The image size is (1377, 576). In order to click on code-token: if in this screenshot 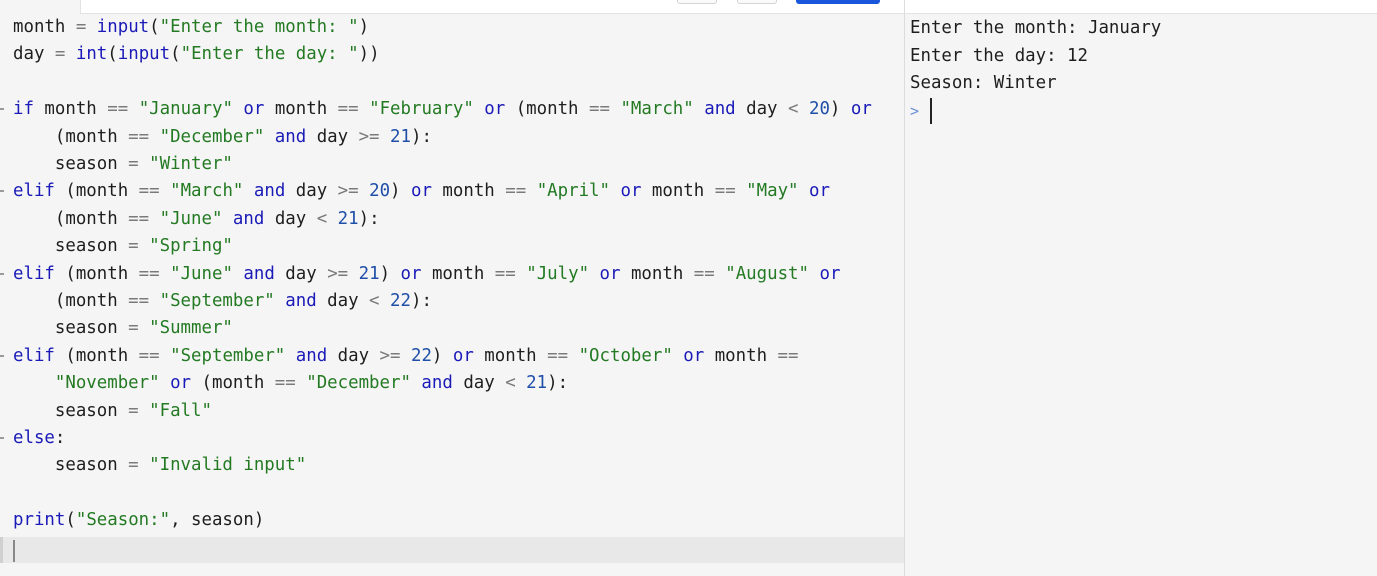, I will do `click(23, 109)`.